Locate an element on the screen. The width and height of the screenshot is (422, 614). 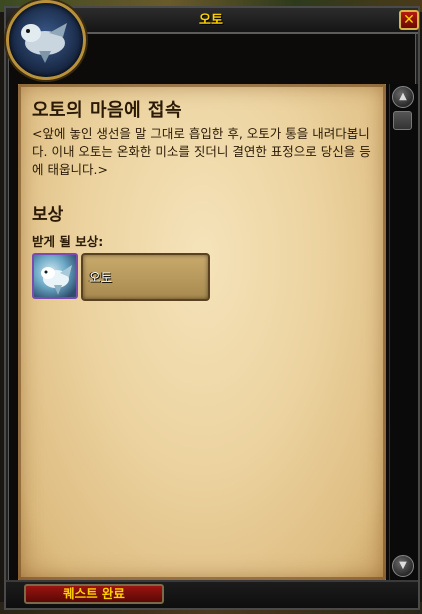
reward-item-icon is located at coordinates (55, 276).